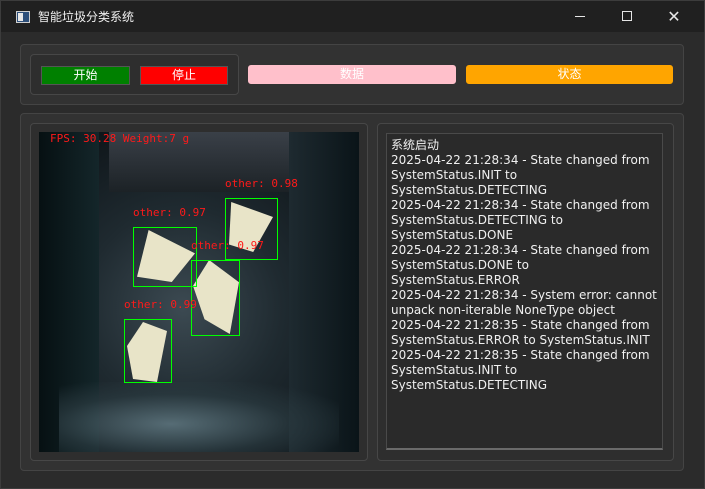 This screenshot has width=705, height=489. What do you see at coordinates (120, 138) in the screenshot?
I see `fps-weight-overlay: FPS: 30.28 Weight:7 g` at bounding box center [120, 138].